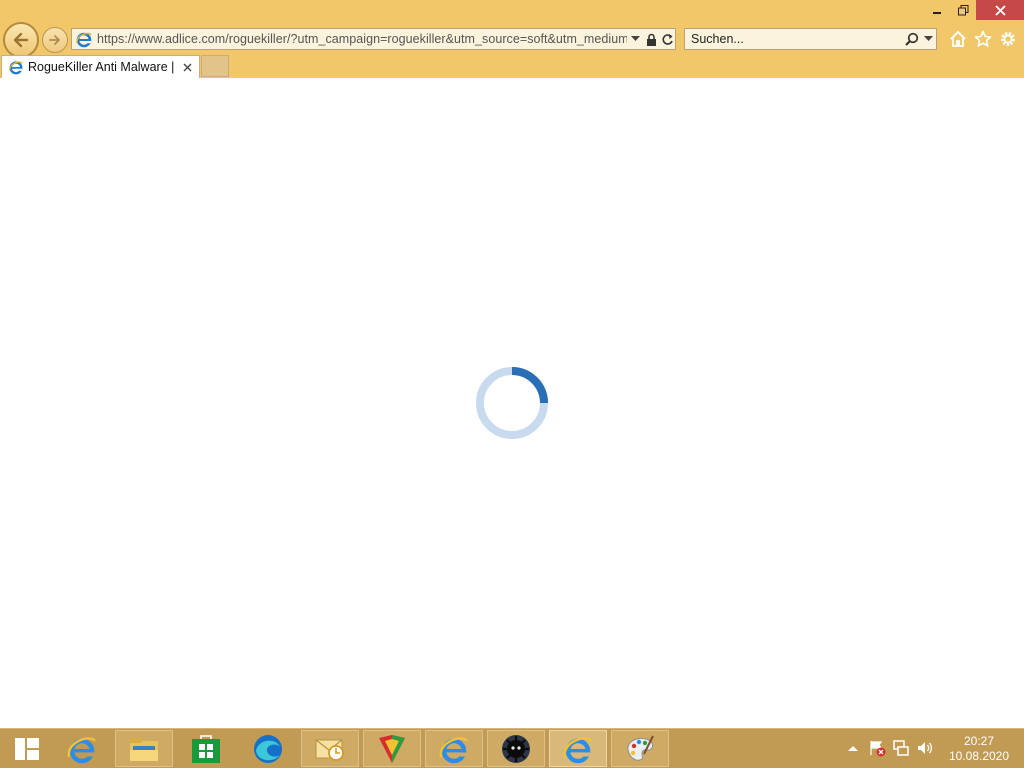  I want to click on forward-button, so click(55, 40).